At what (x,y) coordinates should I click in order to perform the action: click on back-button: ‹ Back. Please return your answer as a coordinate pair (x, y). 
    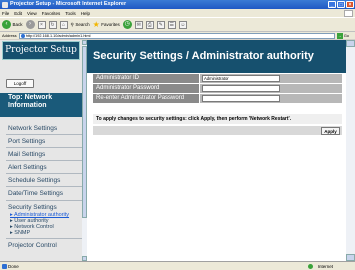
    Looking at the image, I should click on (12, 24).